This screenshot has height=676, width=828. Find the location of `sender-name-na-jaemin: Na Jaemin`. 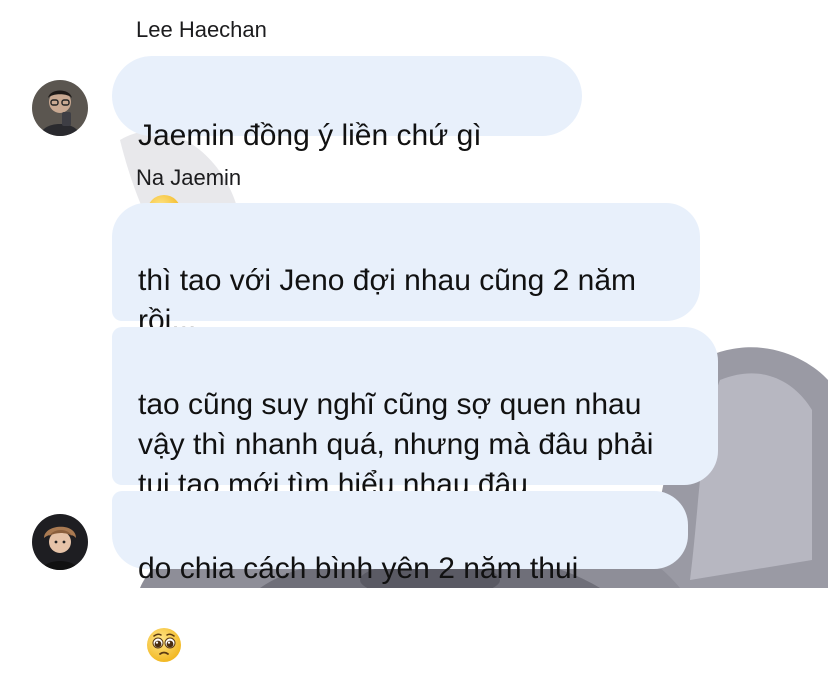

sender-name-na-jaemin: Na Jaemin is located at coordinates (189, 177).